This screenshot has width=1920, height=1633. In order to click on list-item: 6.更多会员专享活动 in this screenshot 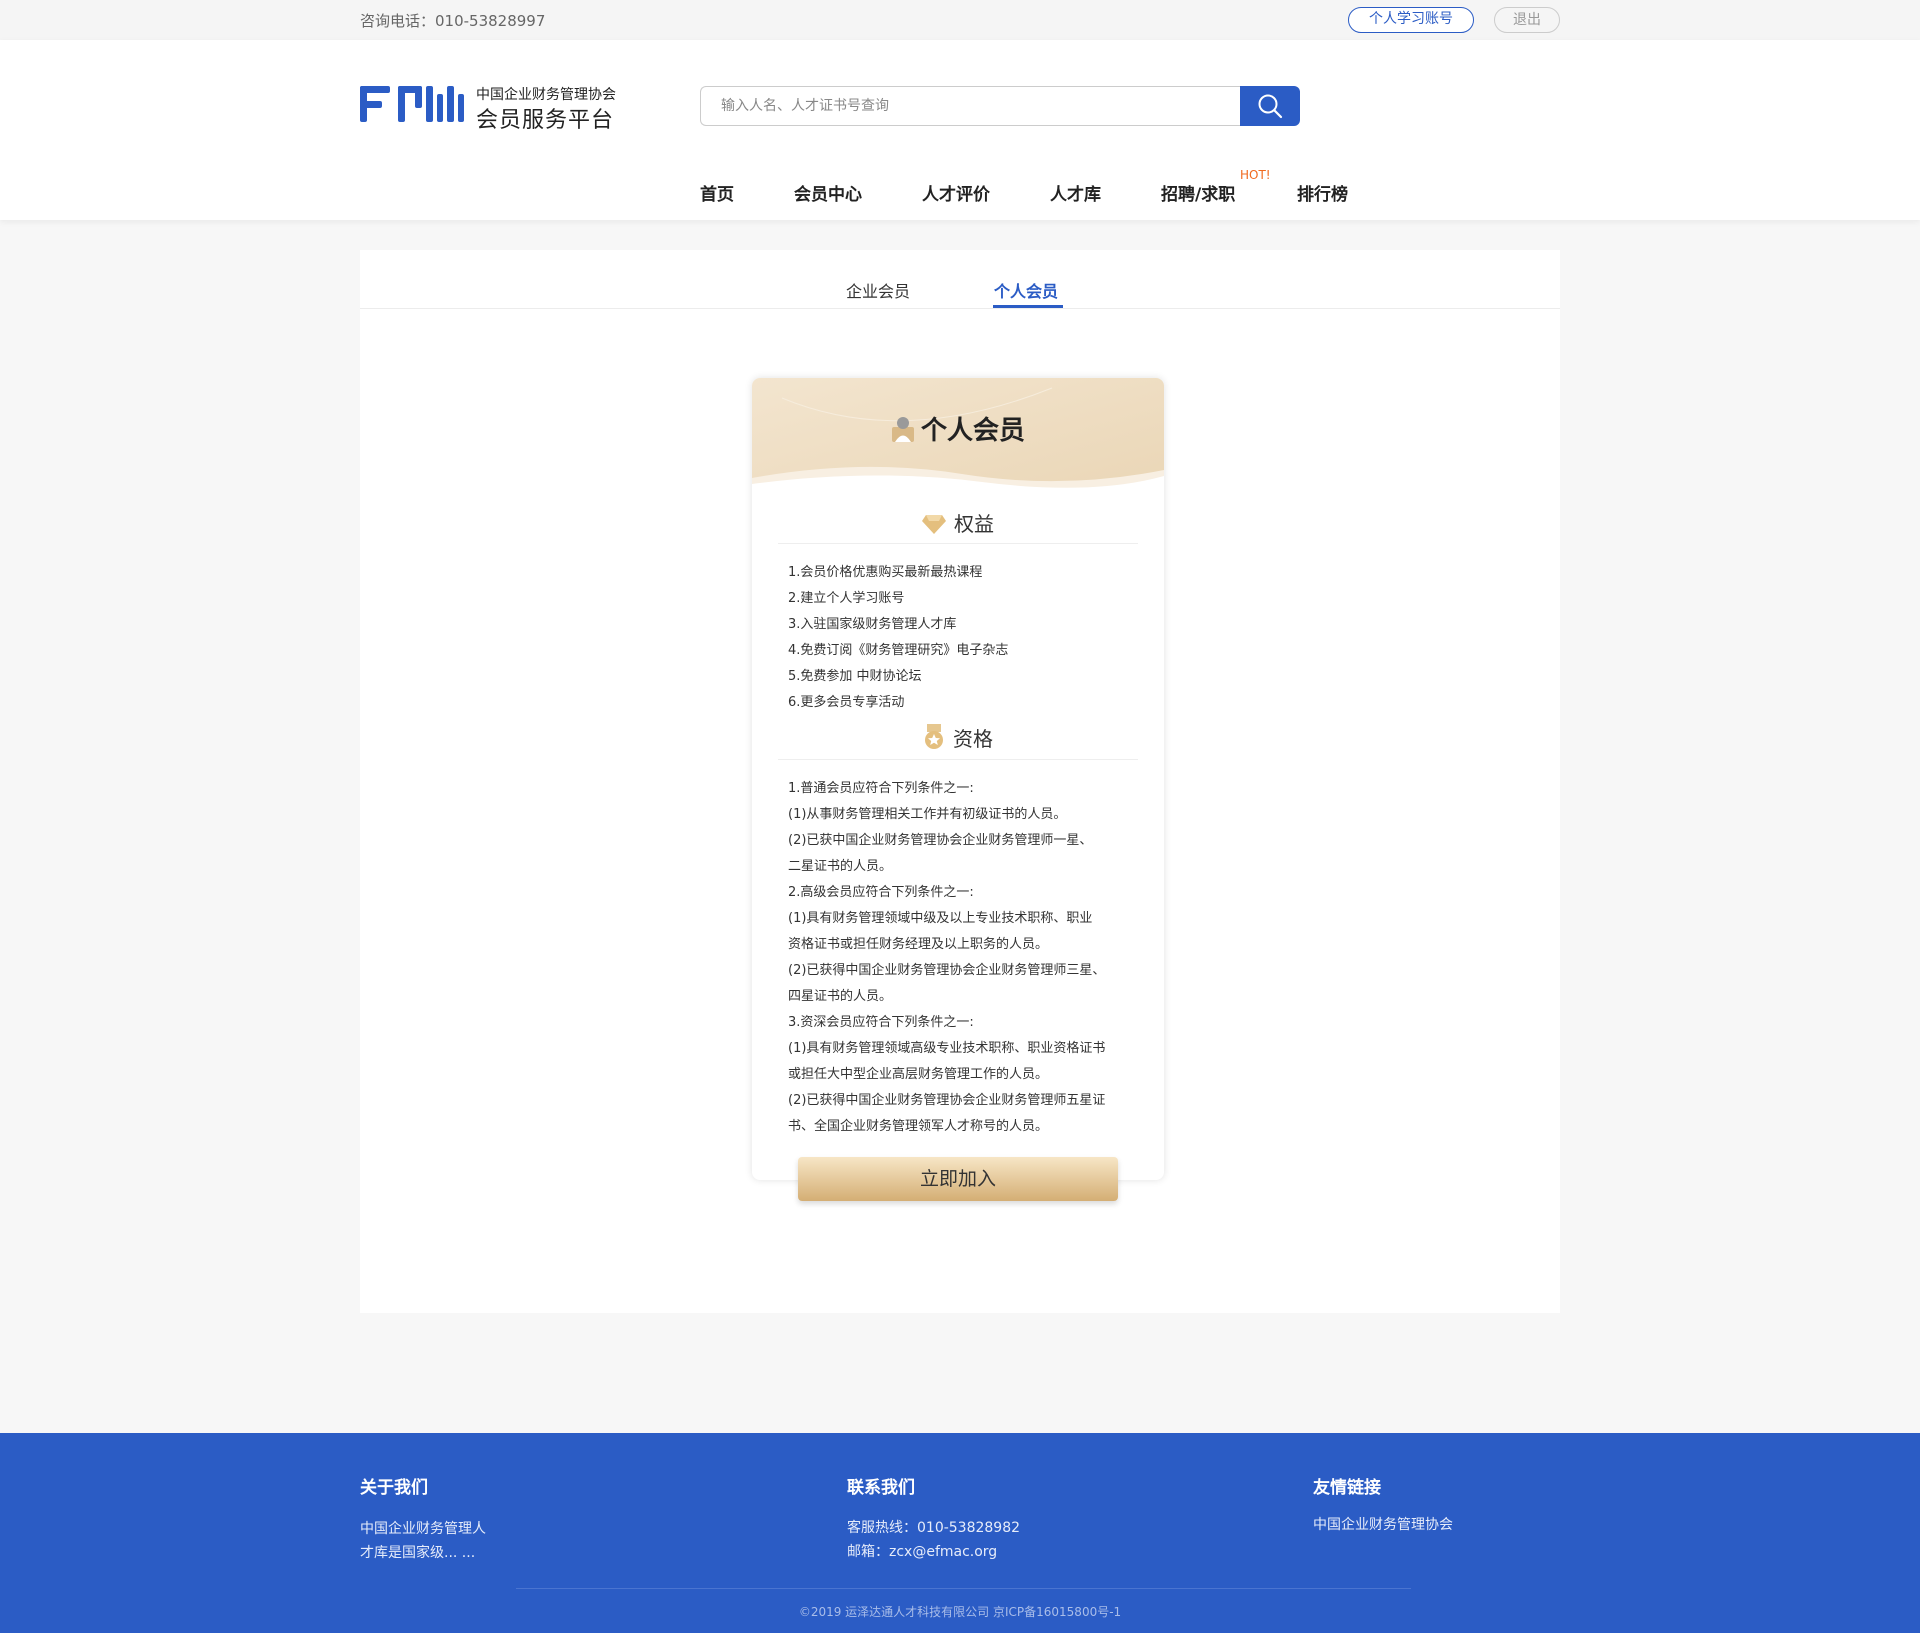, I will do `click(846, 702)`.